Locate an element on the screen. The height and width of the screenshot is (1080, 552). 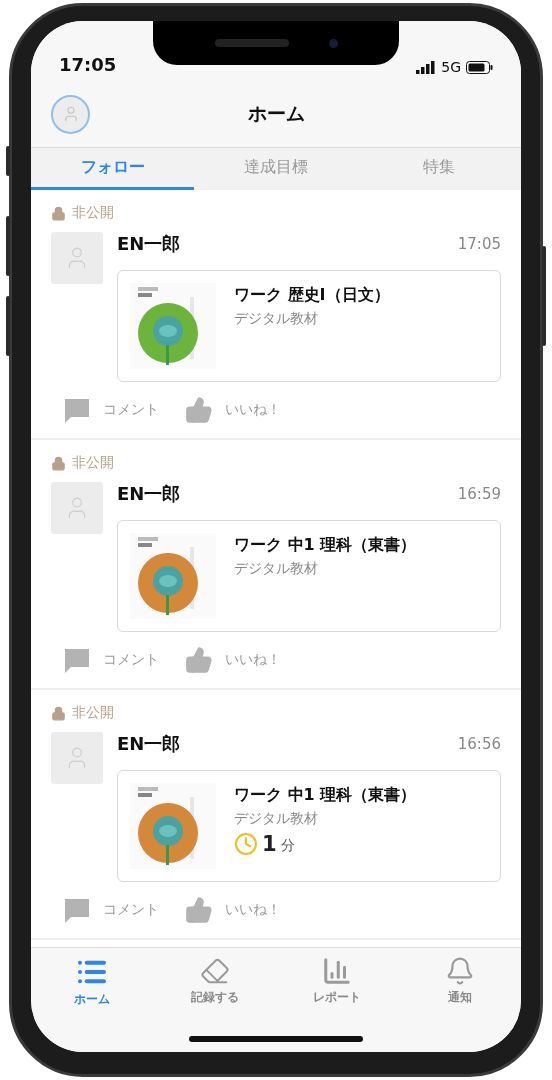
clock-icon is located at coordinates (246, 844).